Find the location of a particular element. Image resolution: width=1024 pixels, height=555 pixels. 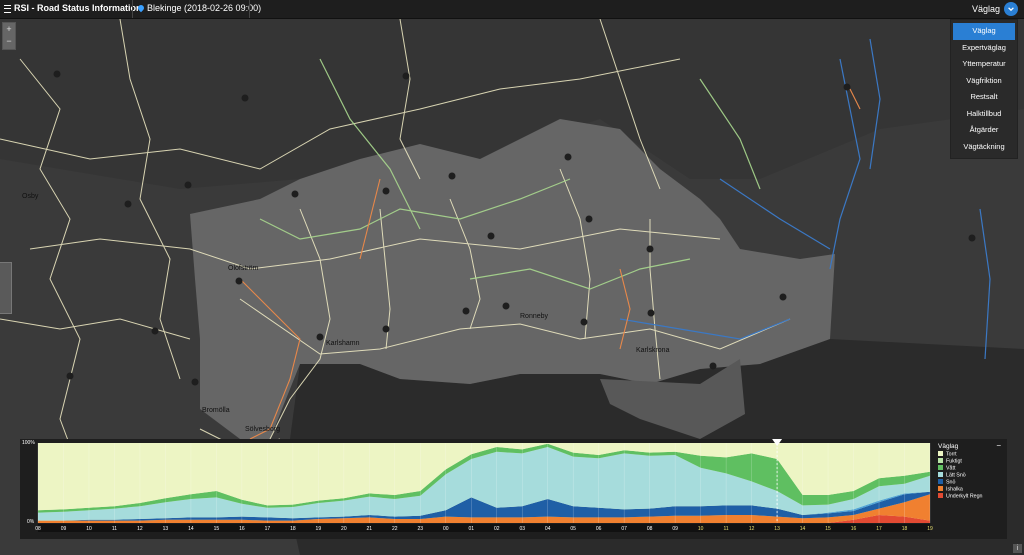

layer-menu-item-atgarder: Åtgärder is located at coordinates (984, 130).